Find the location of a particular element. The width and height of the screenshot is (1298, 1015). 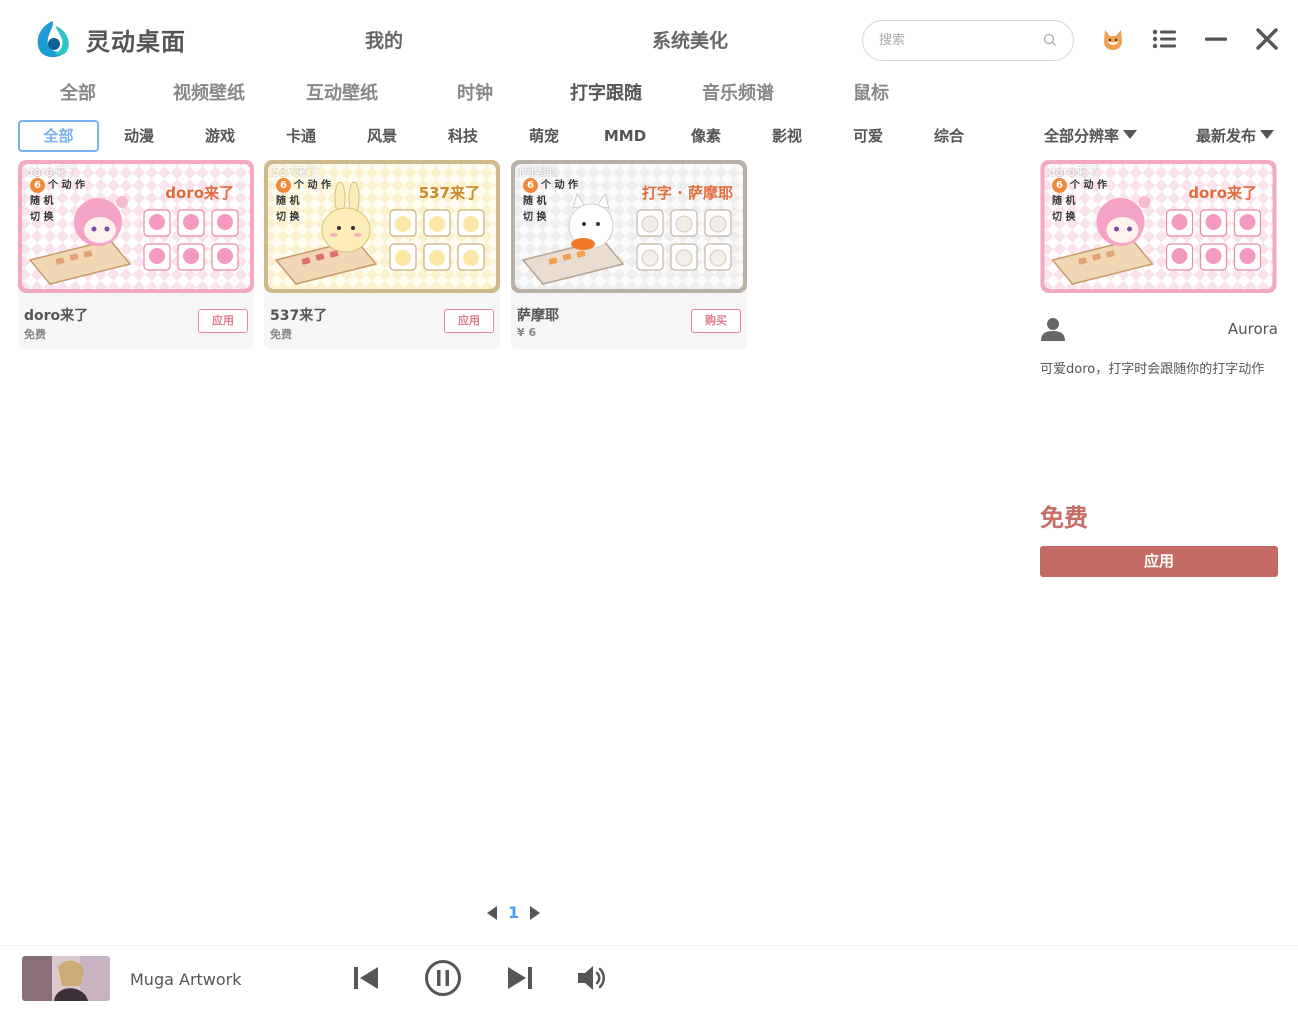

pause-icon is located at coordinates (443, 978).